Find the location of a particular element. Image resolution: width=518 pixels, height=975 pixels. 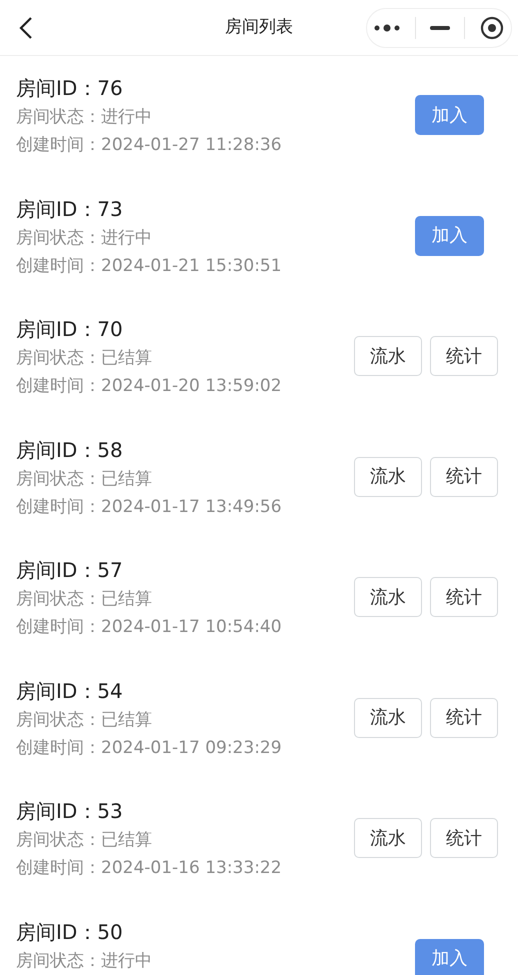

created-time: 创建时间：2024-01-17 13:49:56 is located at coordinates (149, 507).